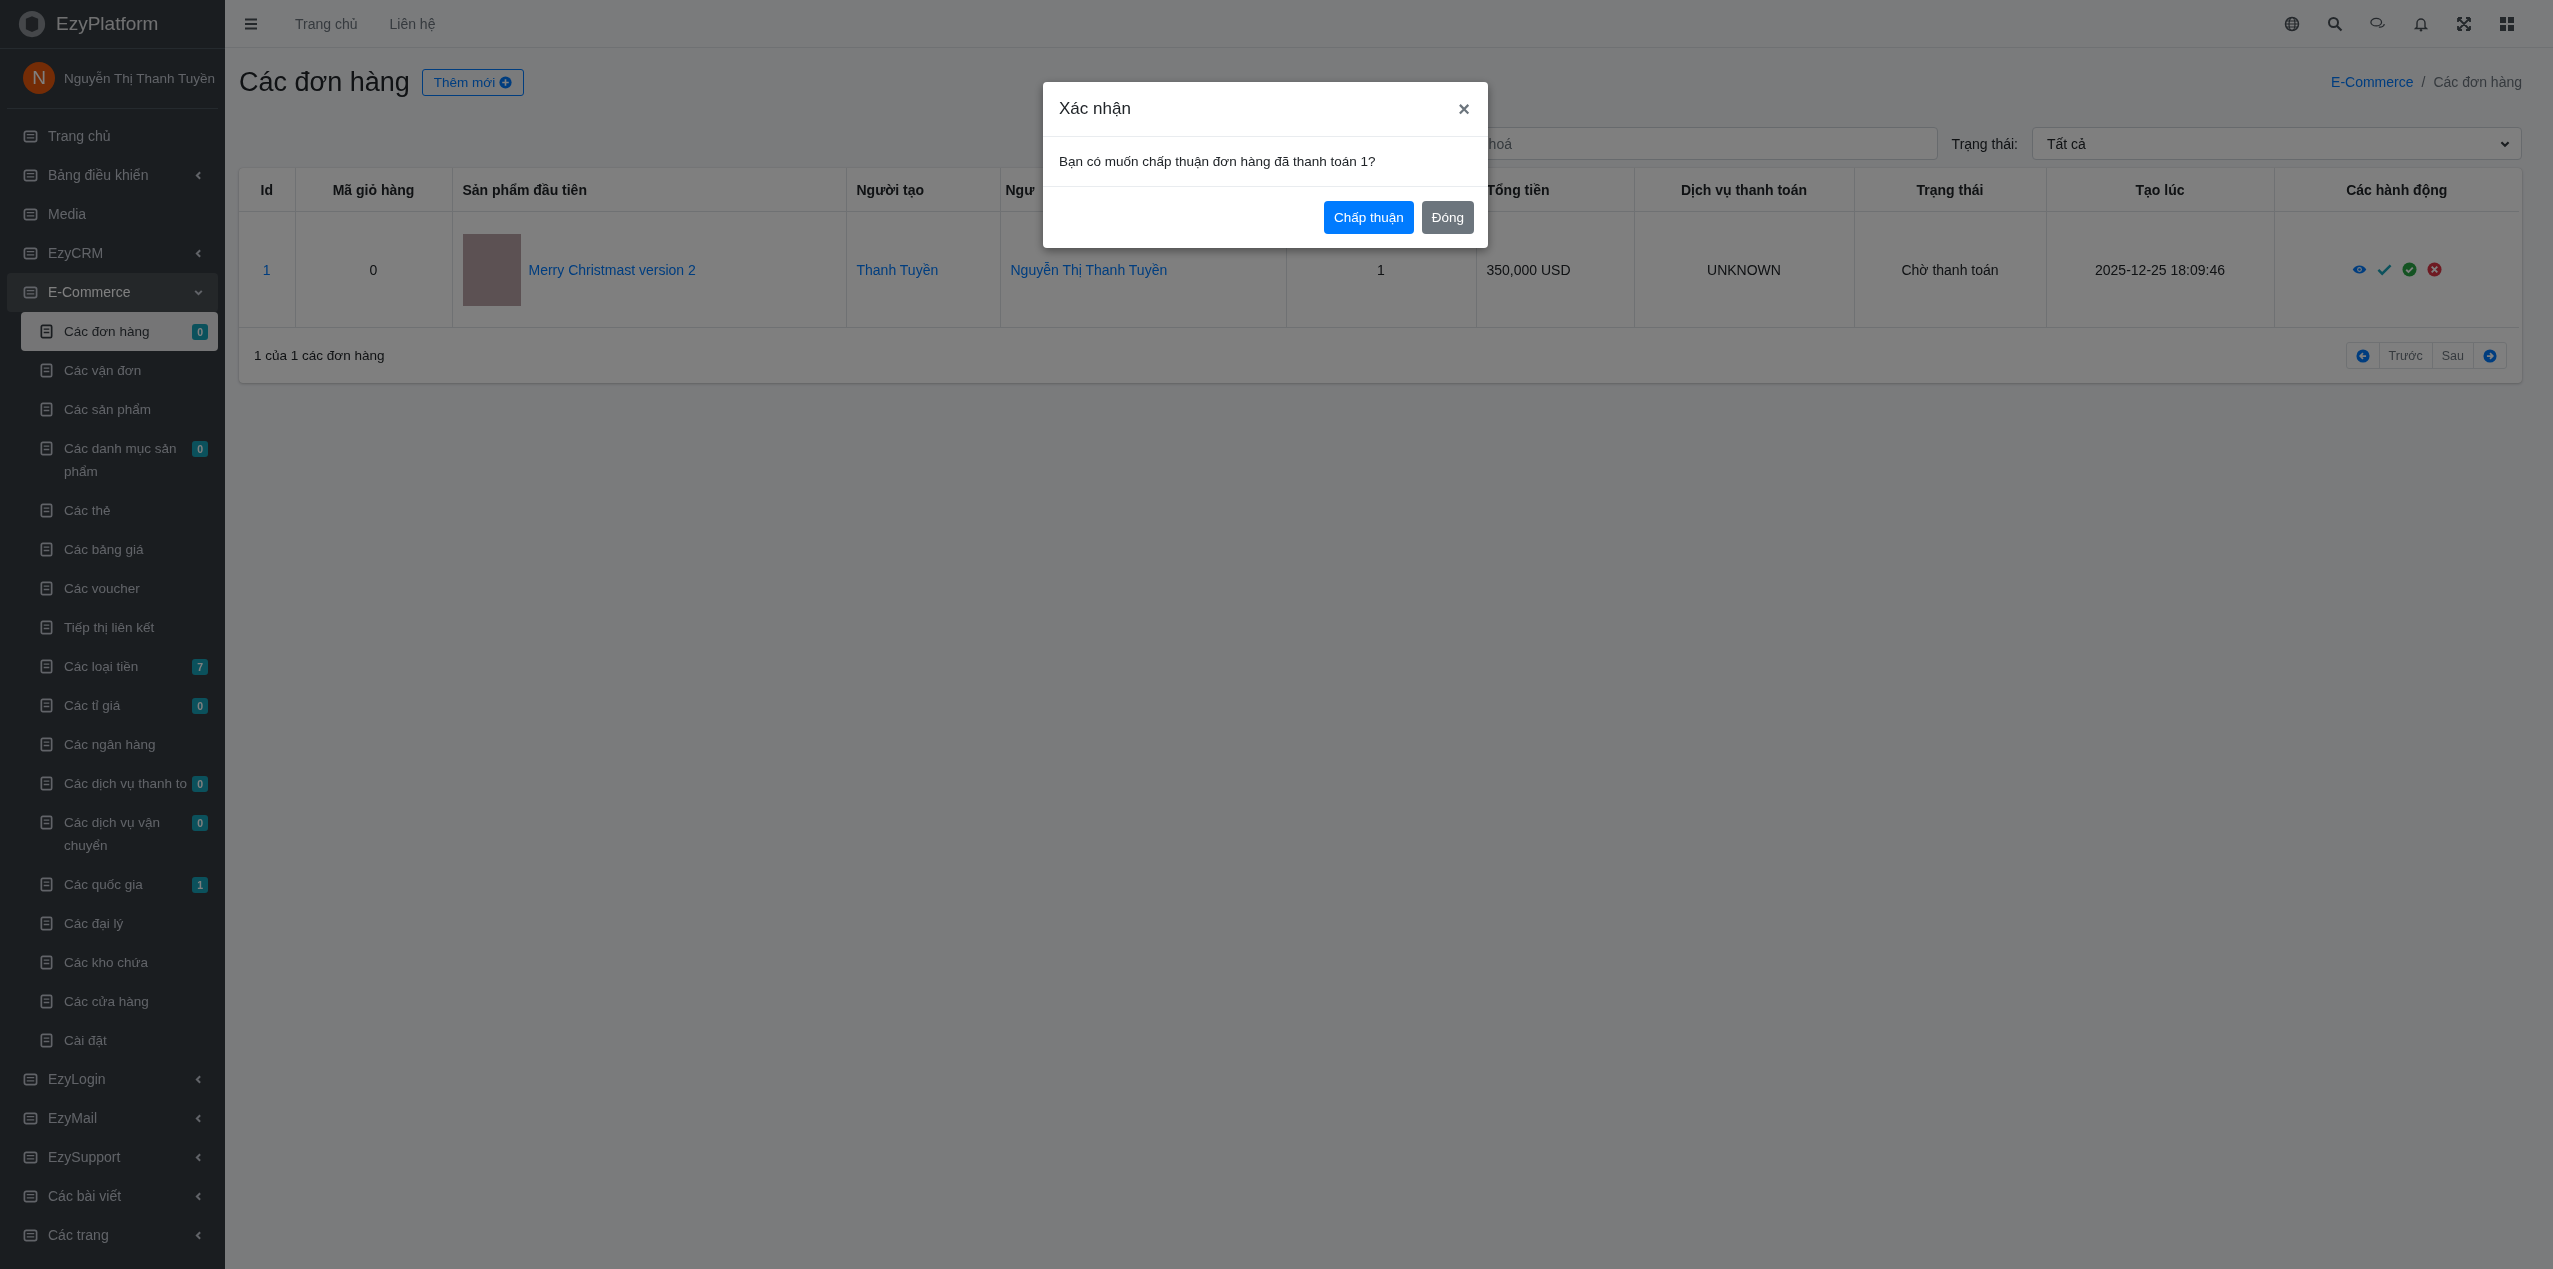 This screenshot has width=2553, height=1269. What do you see at coordinates (119, 331) in the screenshot?
I see `sidebar-subitem: Các đơn hàng 0` at bounding box center [119, 331].